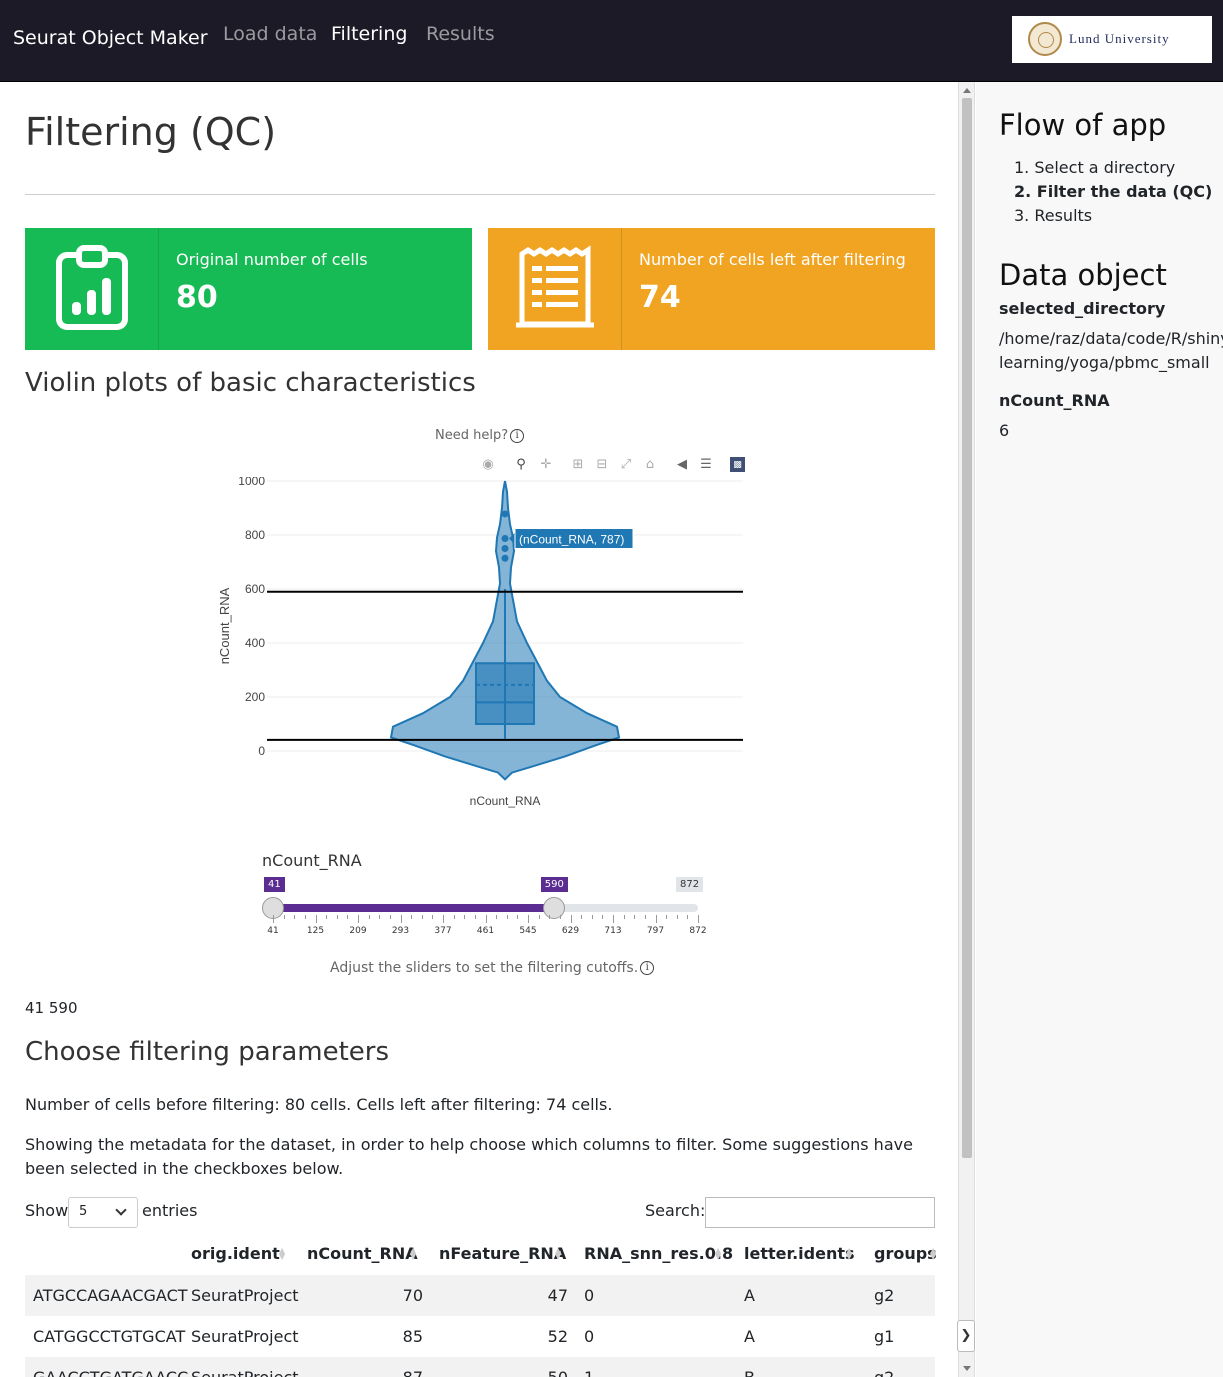  What do you see at coordinates (967, 90) in the screenshot?
I see `scroll-up-arrow-icon` at bounding box center [967, 90].